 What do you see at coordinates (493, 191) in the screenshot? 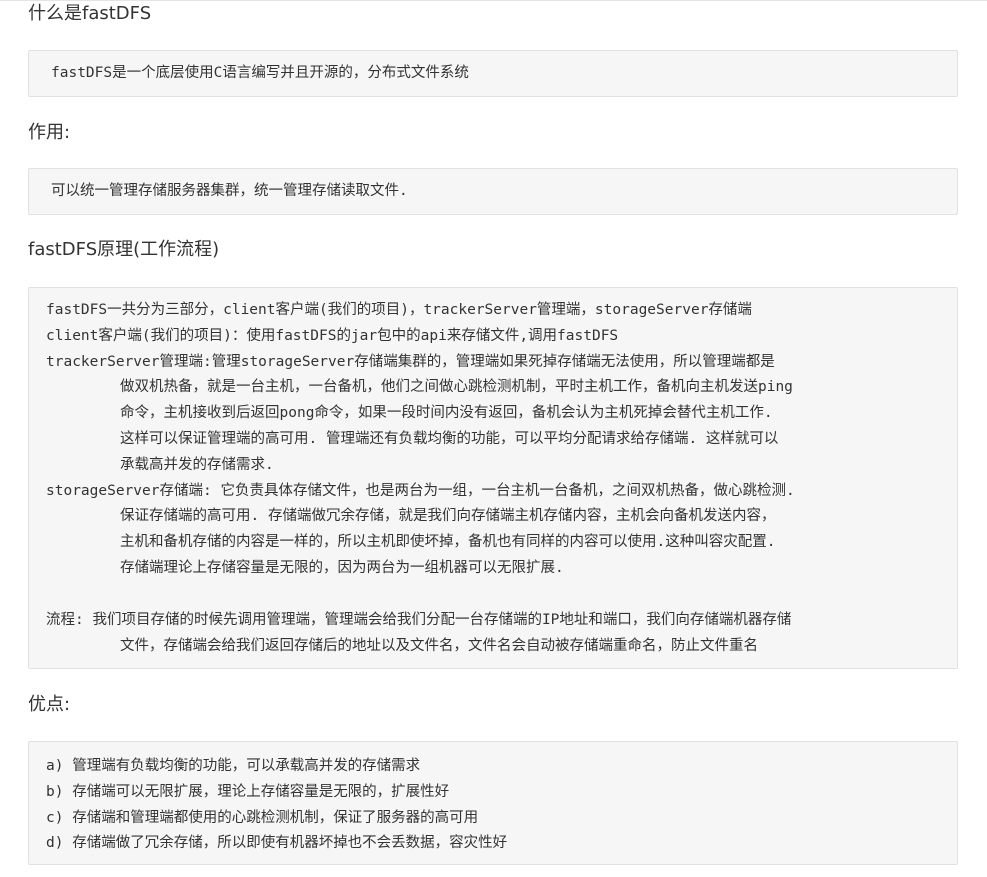
I see `code-block-usage: 可以统一管理存储服务器集群，统一管理存储读取文件.` at bounding box center [493, 191].